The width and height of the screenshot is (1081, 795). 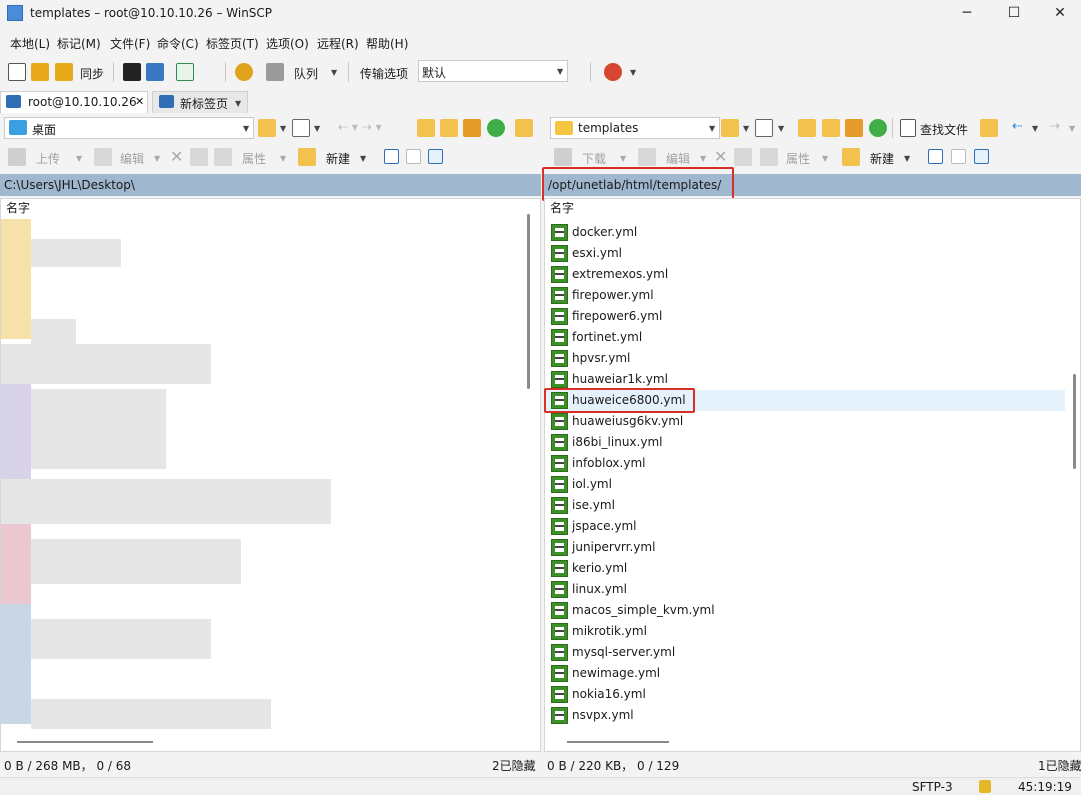 What do you see at coordinates (806, 295) in the screenshot?
I see `file-row: firepower.yml` at bounding box center [806, 295].